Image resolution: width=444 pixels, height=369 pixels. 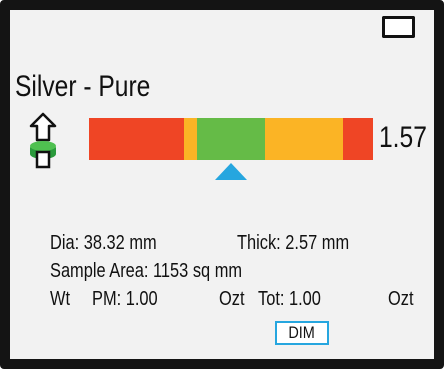 What do you see at coordinates (198, 271) in the screenshot?
I see `area-value: 1153 sq mm` at bounding box center [198, 271].